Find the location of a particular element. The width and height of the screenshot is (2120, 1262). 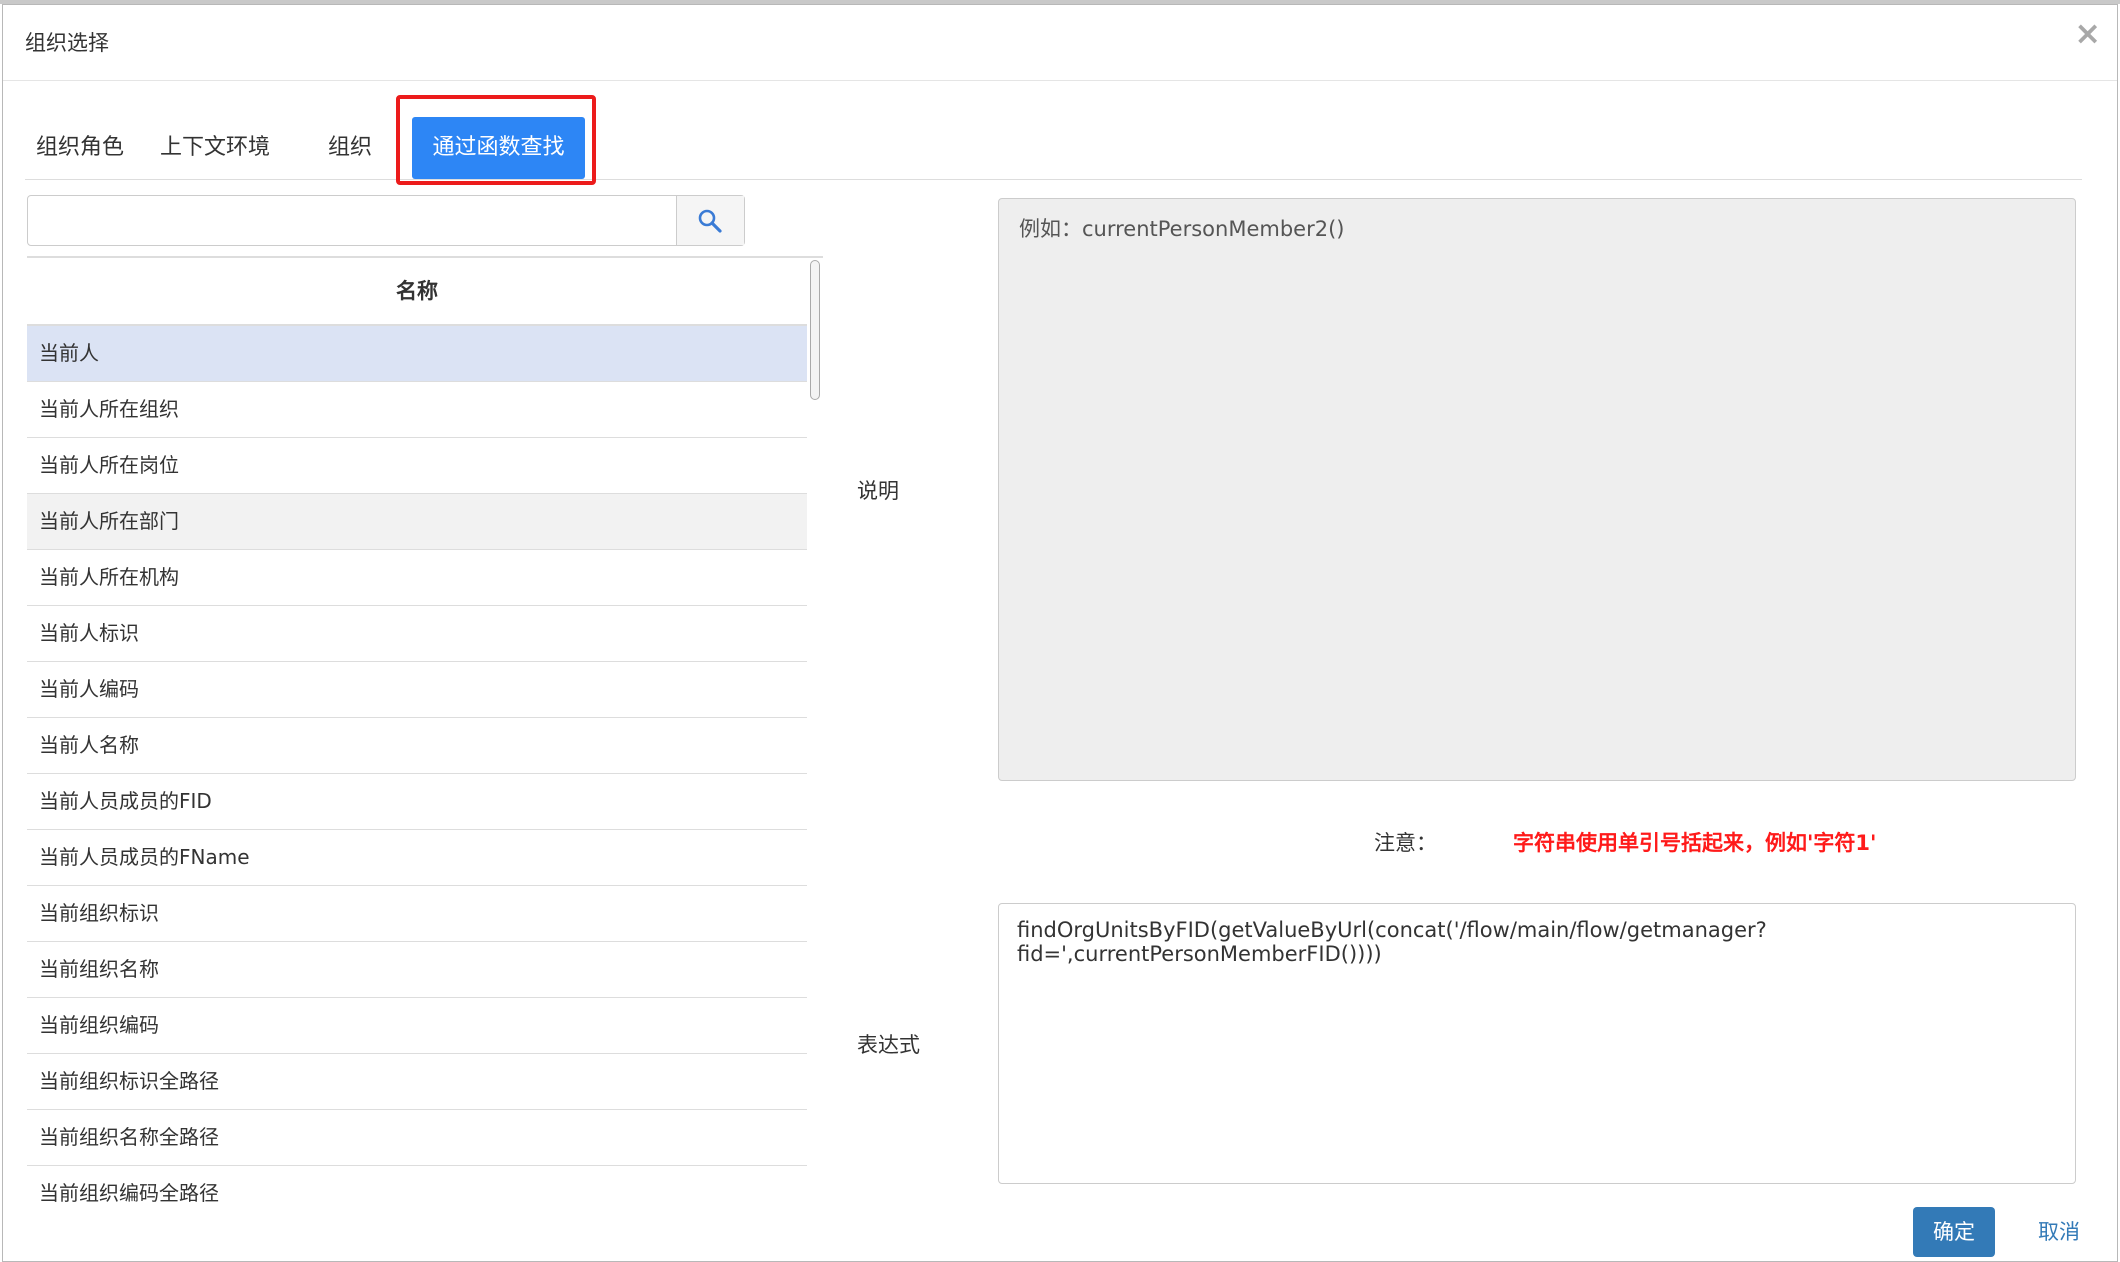

list-item: 当前人员成员的FName is located at coordinates (417, 858).